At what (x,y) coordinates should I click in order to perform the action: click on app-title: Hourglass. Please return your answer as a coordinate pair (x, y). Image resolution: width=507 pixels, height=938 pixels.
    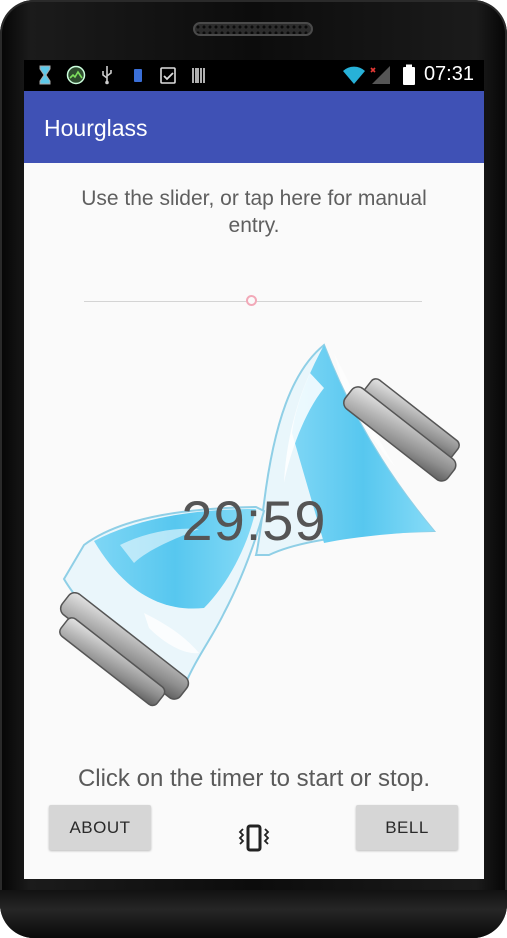
    Looking at the image, I should click on (96, 128).